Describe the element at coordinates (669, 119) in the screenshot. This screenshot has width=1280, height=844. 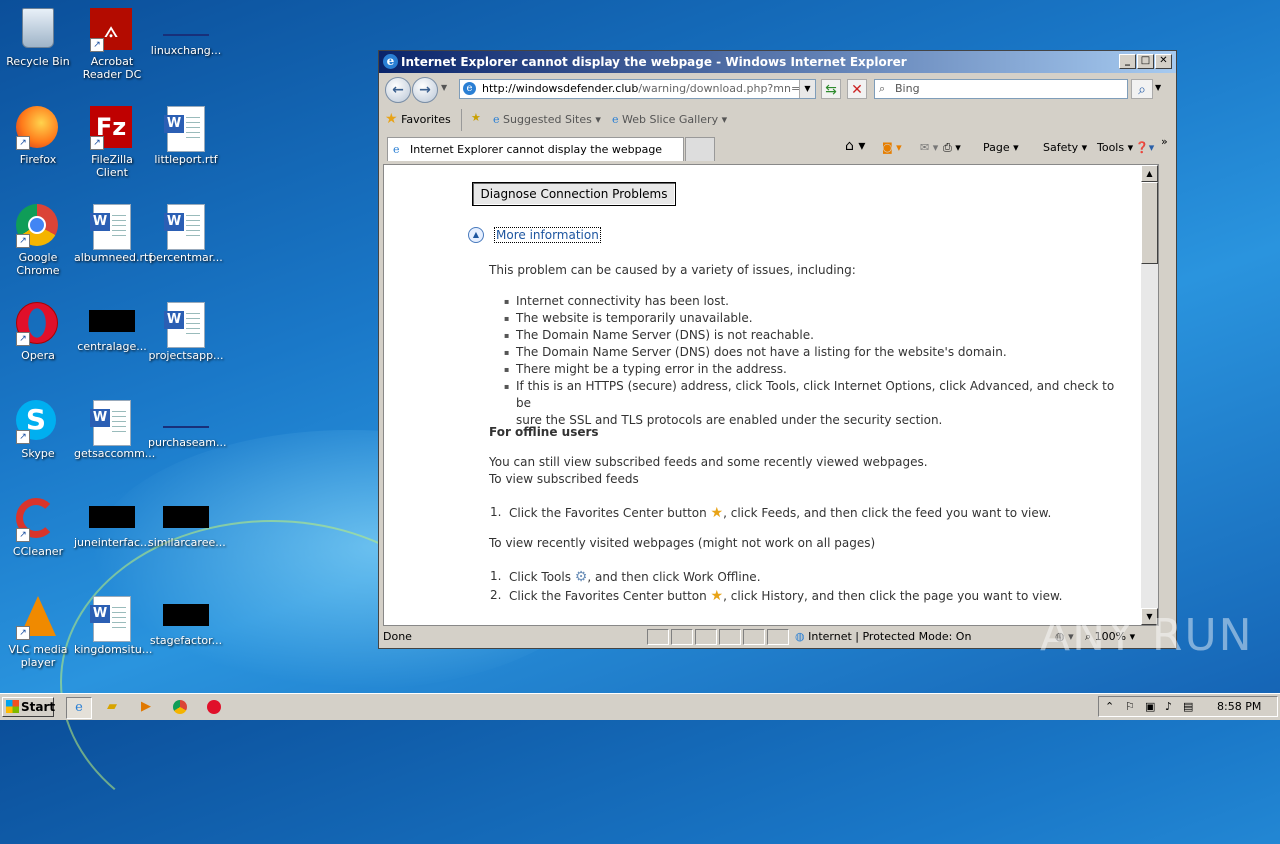
I see `web-slice-gallery-link: e Web Slice Gallery ▾` at that location.